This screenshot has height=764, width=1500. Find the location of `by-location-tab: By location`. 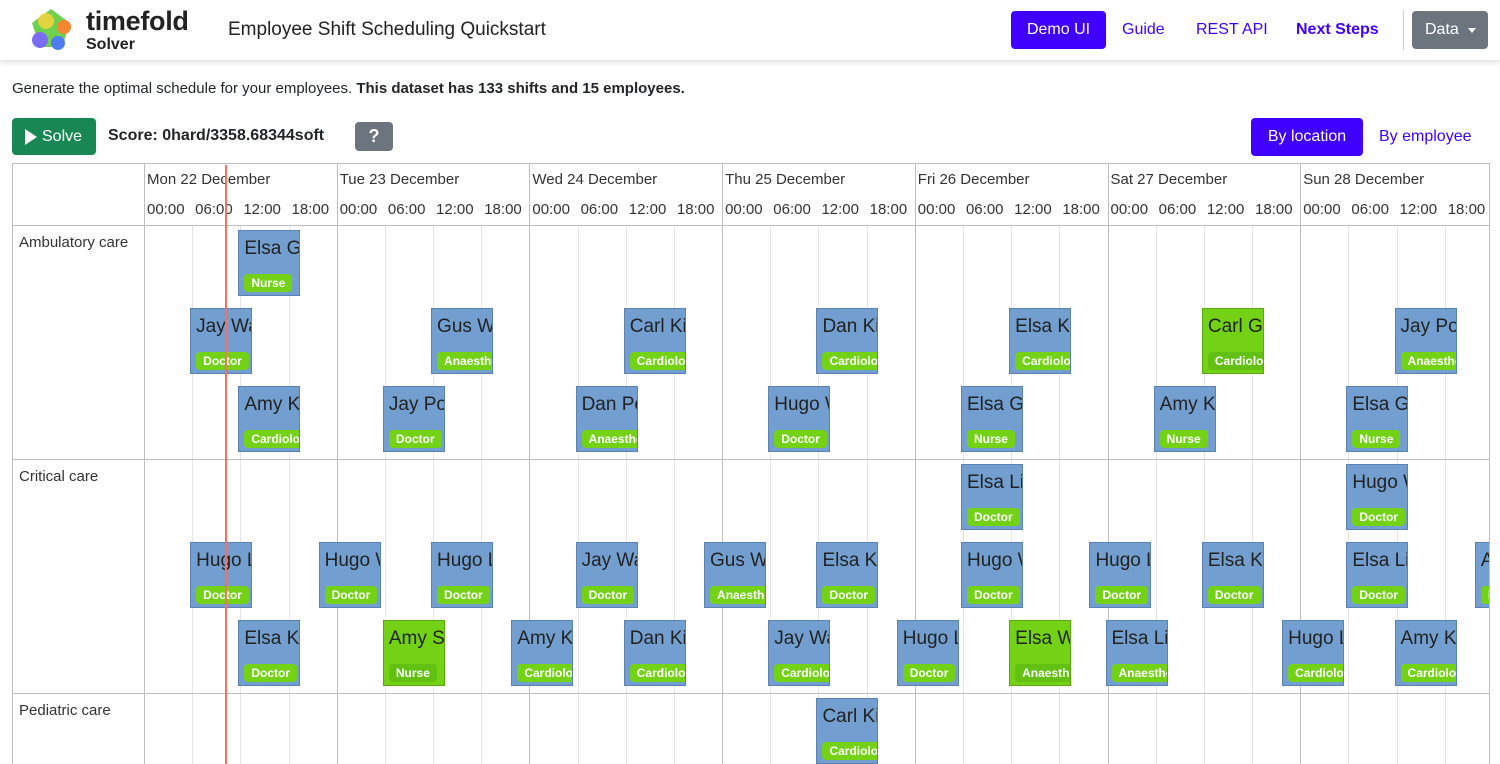

by-location-tab: By location is located at coordinates (1307, 137).